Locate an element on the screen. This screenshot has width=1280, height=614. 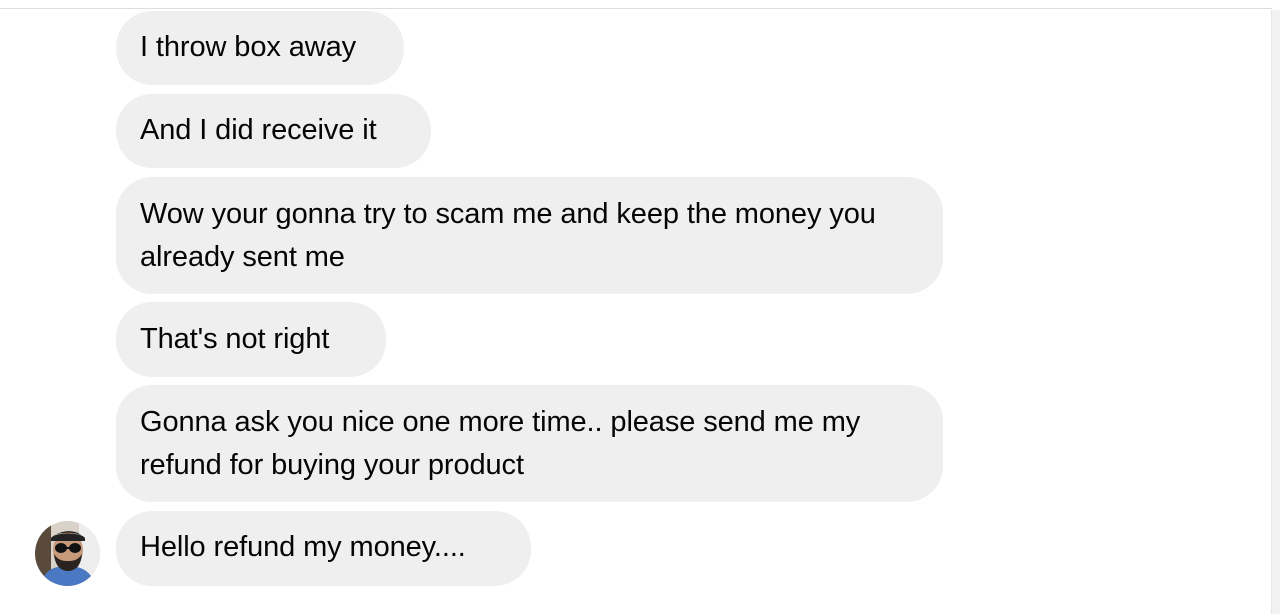
user-avatar-icon is located at coordinates (67, 553).